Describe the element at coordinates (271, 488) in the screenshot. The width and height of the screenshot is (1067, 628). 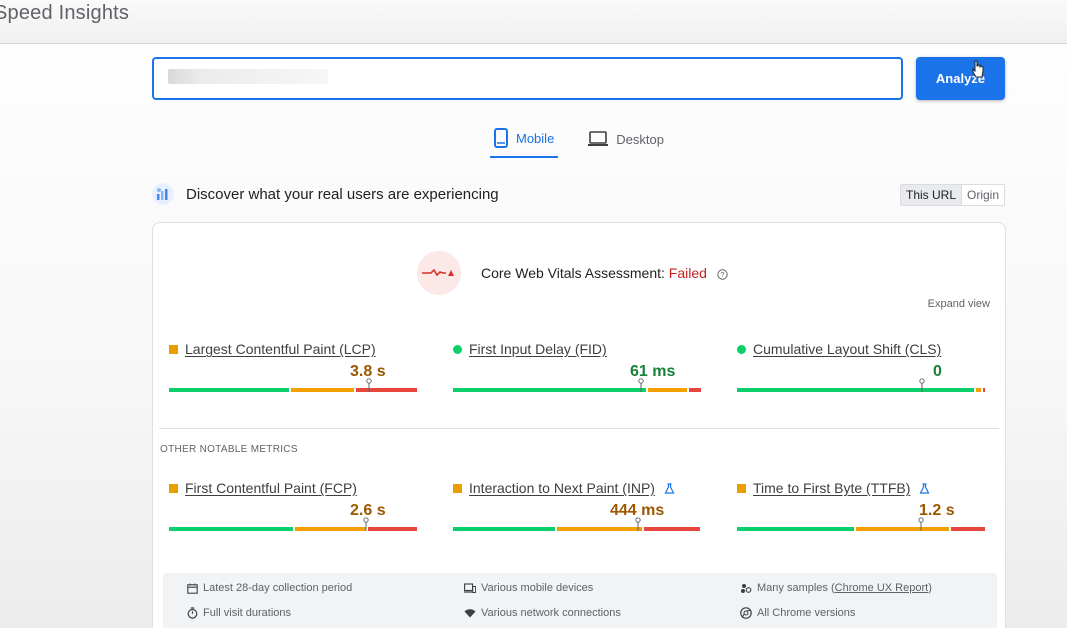
I see `metric-name: First Contentful Paint (FCP)` at that location.